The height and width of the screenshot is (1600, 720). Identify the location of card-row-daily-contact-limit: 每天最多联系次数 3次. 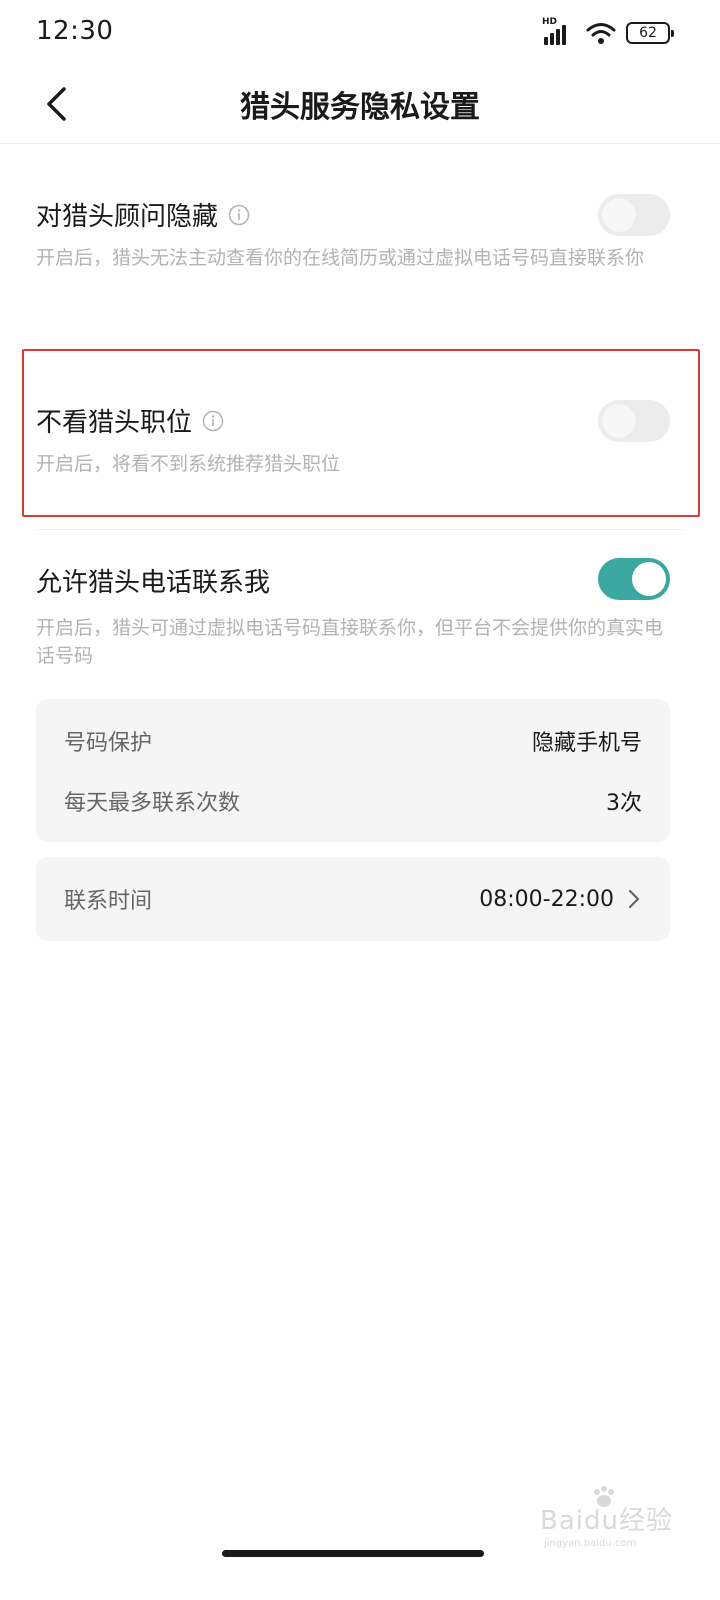
(353, 801).